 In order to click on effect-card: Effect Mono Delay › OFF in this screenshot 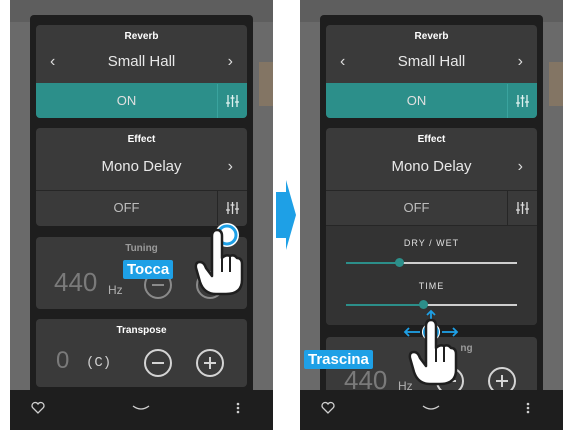, I will do `click(141, 177)`.